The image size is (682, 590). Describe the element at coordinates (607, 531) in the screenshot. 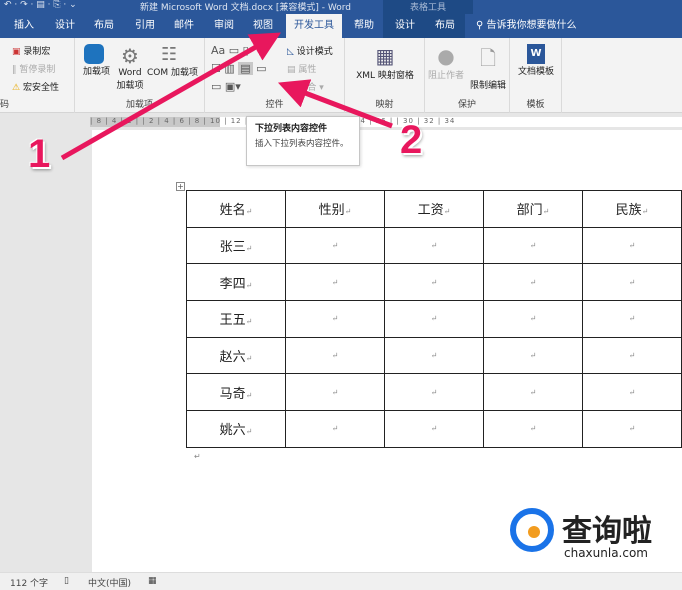

I see `watermark-name: 查询啦` at that location.